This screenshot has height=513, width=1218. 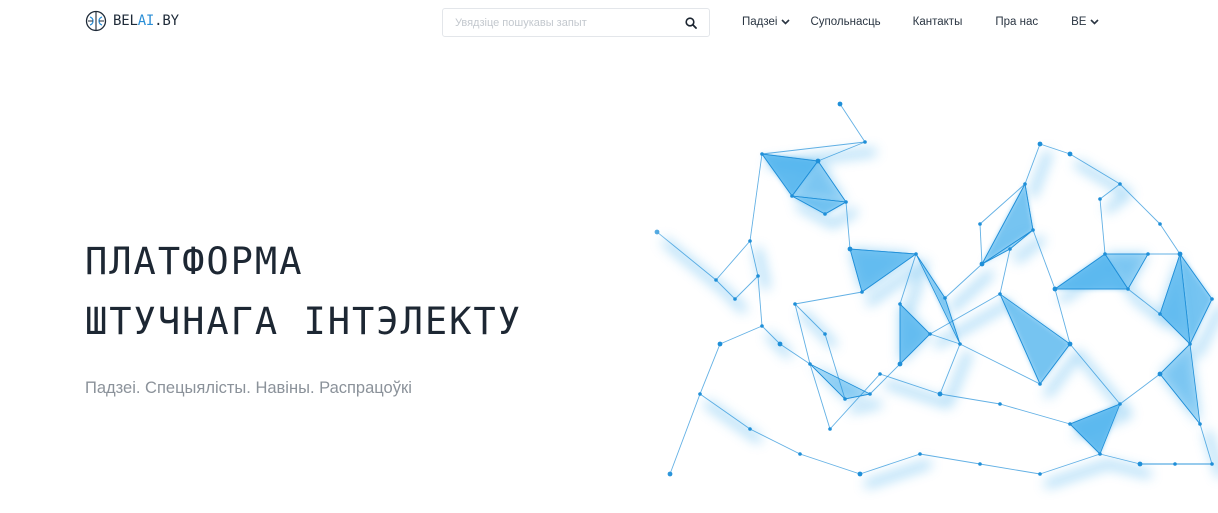 What do you see at coordinates (1079, 22) in the screenshot?
I see `language-selector-label: BE` at bounding box center [1079, 22].